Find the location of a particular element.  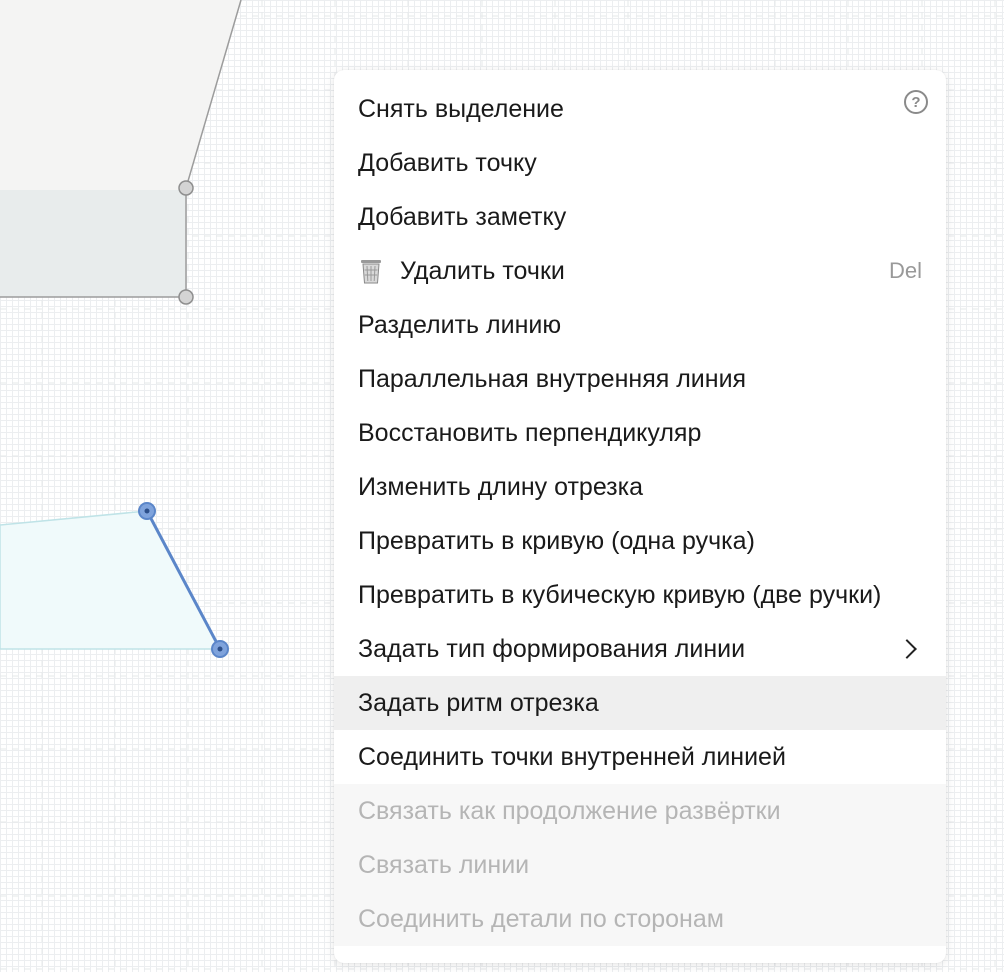

menu-item: Задать тип формирования линии is located at coordinates (640, 649).